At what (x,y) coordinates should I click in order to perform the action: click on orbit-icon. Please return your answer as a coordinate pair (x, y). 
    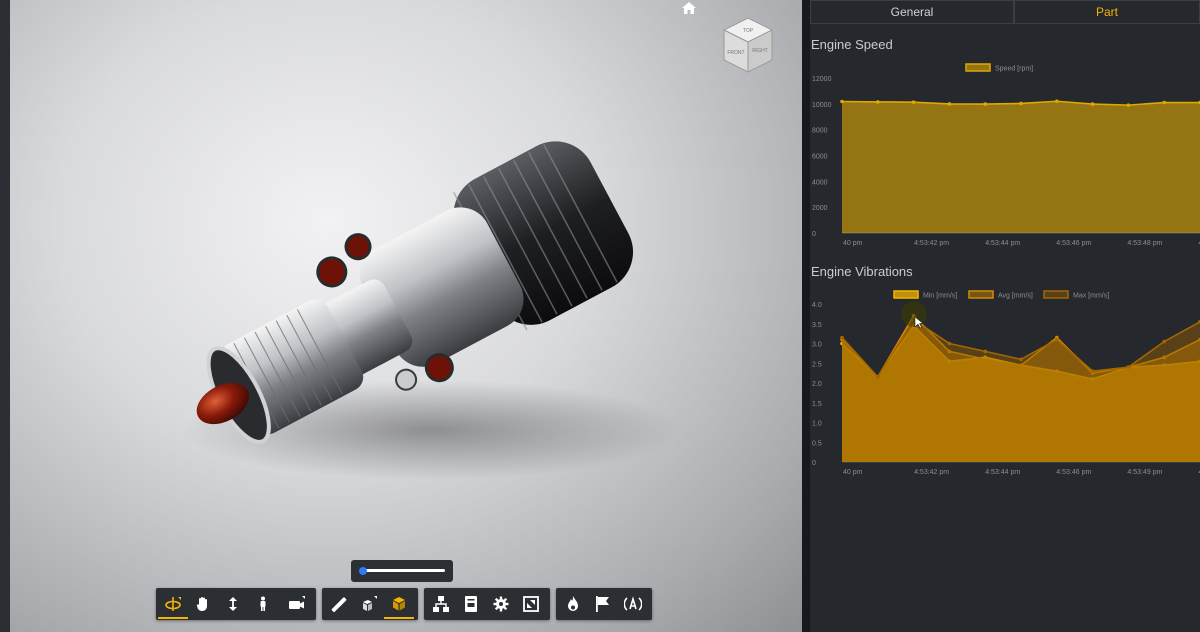
    Looking at the image, I should click on (173, 604).